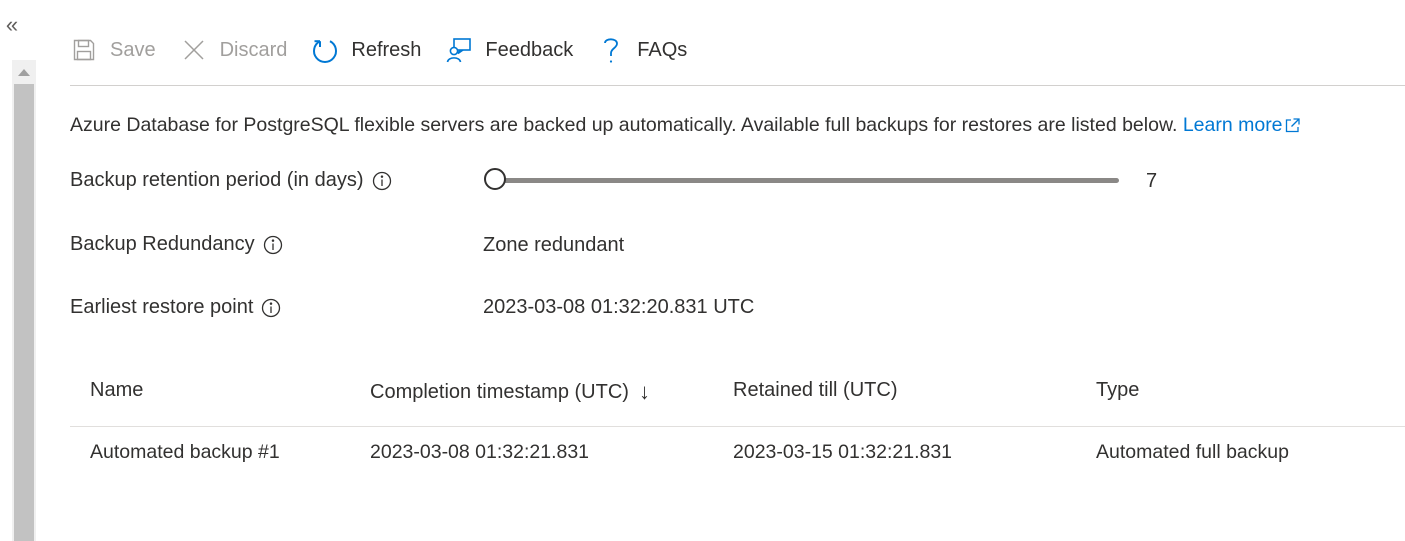 This screenshot has height=541, width=1405. I want to click on redundancy-label: Backup Redundancy, so click(176, 244).